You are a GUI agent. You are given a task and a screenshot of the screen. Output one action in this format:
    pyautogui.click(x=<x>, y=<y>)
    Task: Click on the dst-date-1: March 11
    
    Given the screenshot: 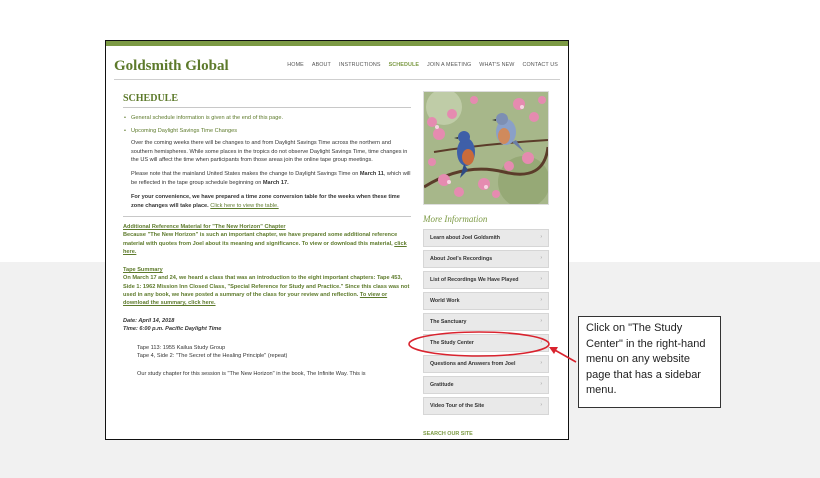 What is the action you would take?
    pyautogui.click(x=371, y=174)
    